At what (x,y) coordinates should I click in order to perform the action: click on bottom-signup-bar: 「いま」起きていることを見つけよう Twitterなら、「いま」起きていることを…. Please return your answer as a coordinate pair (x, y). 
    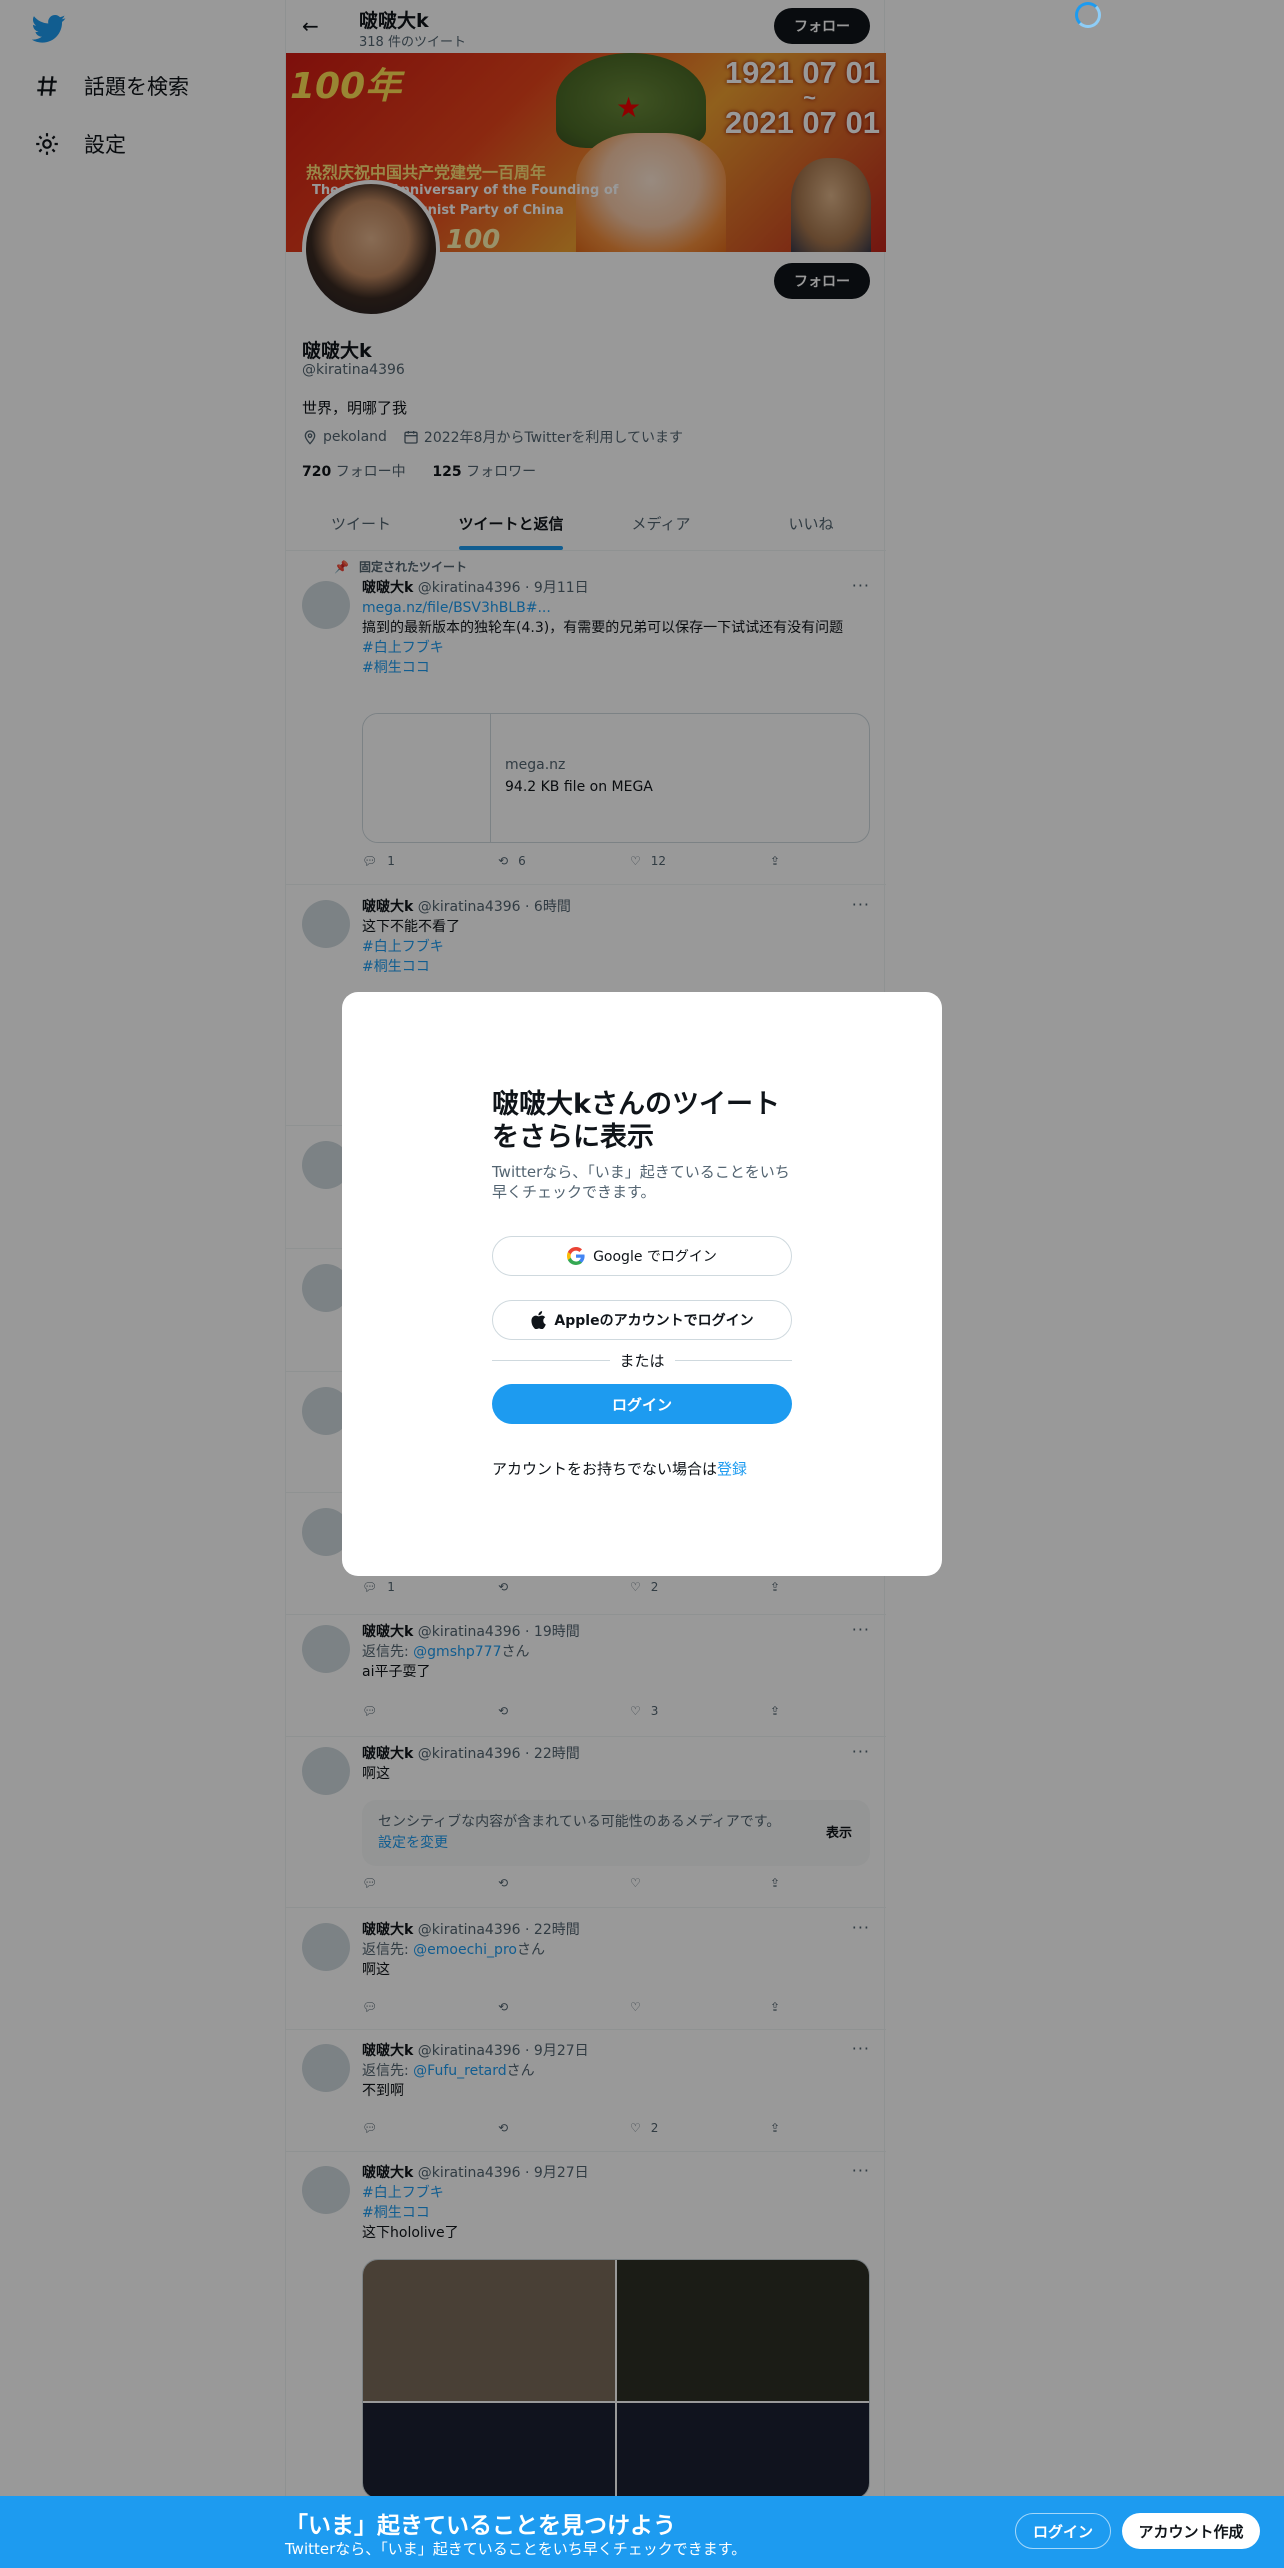
    Looking at the image, I should click on (642, 2532).